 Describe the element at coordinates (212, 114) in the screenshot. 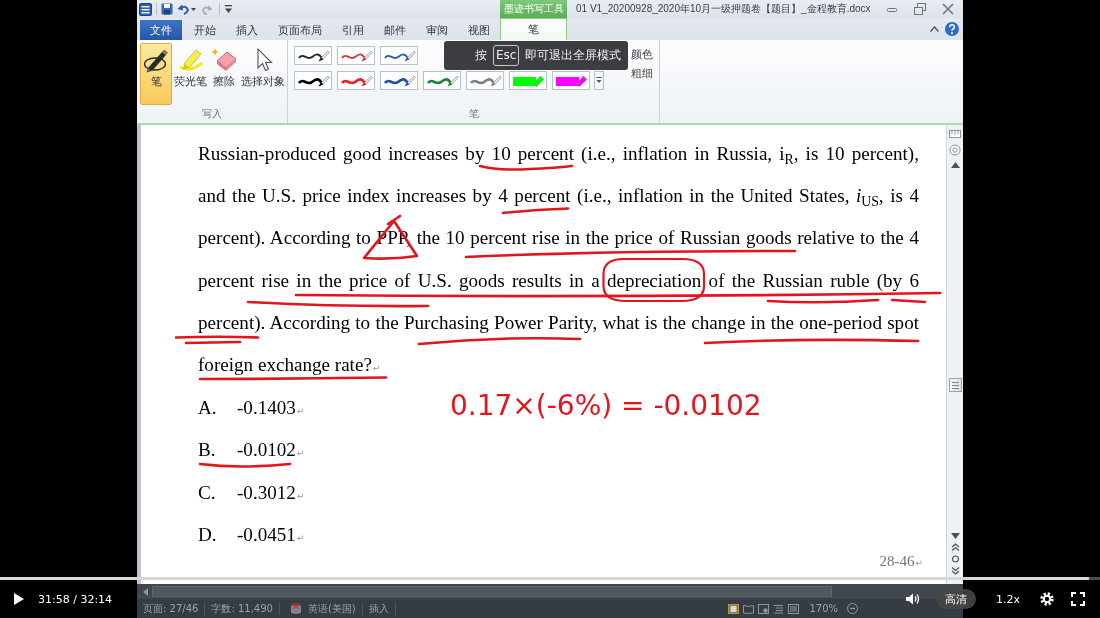

I see `group-label: 写入` at that location.